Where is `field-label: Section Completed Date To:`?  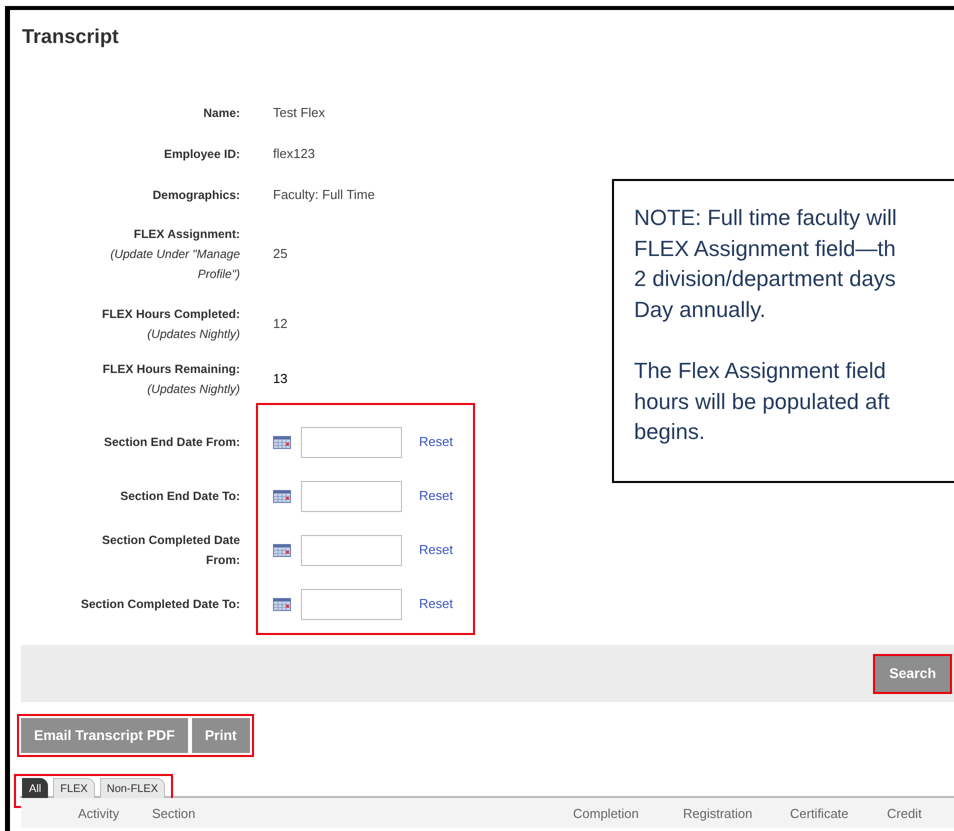
field-label: Section Completed Date To: is located at coordinates (160, 604).